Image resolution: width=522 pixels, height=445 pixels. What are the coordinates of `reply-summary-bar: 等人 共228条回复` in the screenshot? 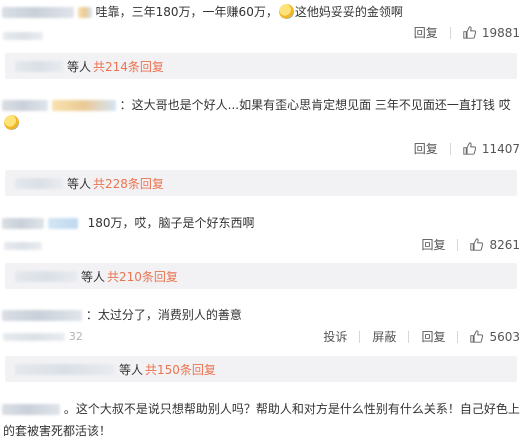 It's located at (261, 183).